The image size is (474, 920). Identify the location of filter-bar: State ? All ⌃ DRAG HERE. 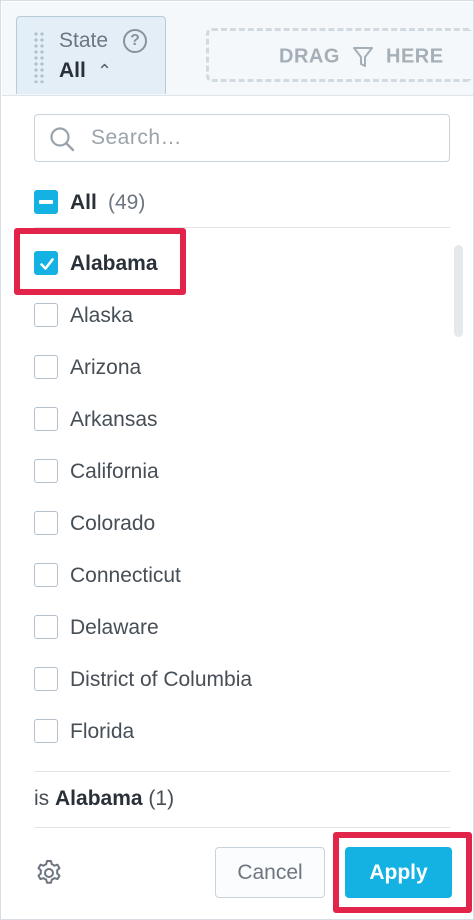
(237, 49).